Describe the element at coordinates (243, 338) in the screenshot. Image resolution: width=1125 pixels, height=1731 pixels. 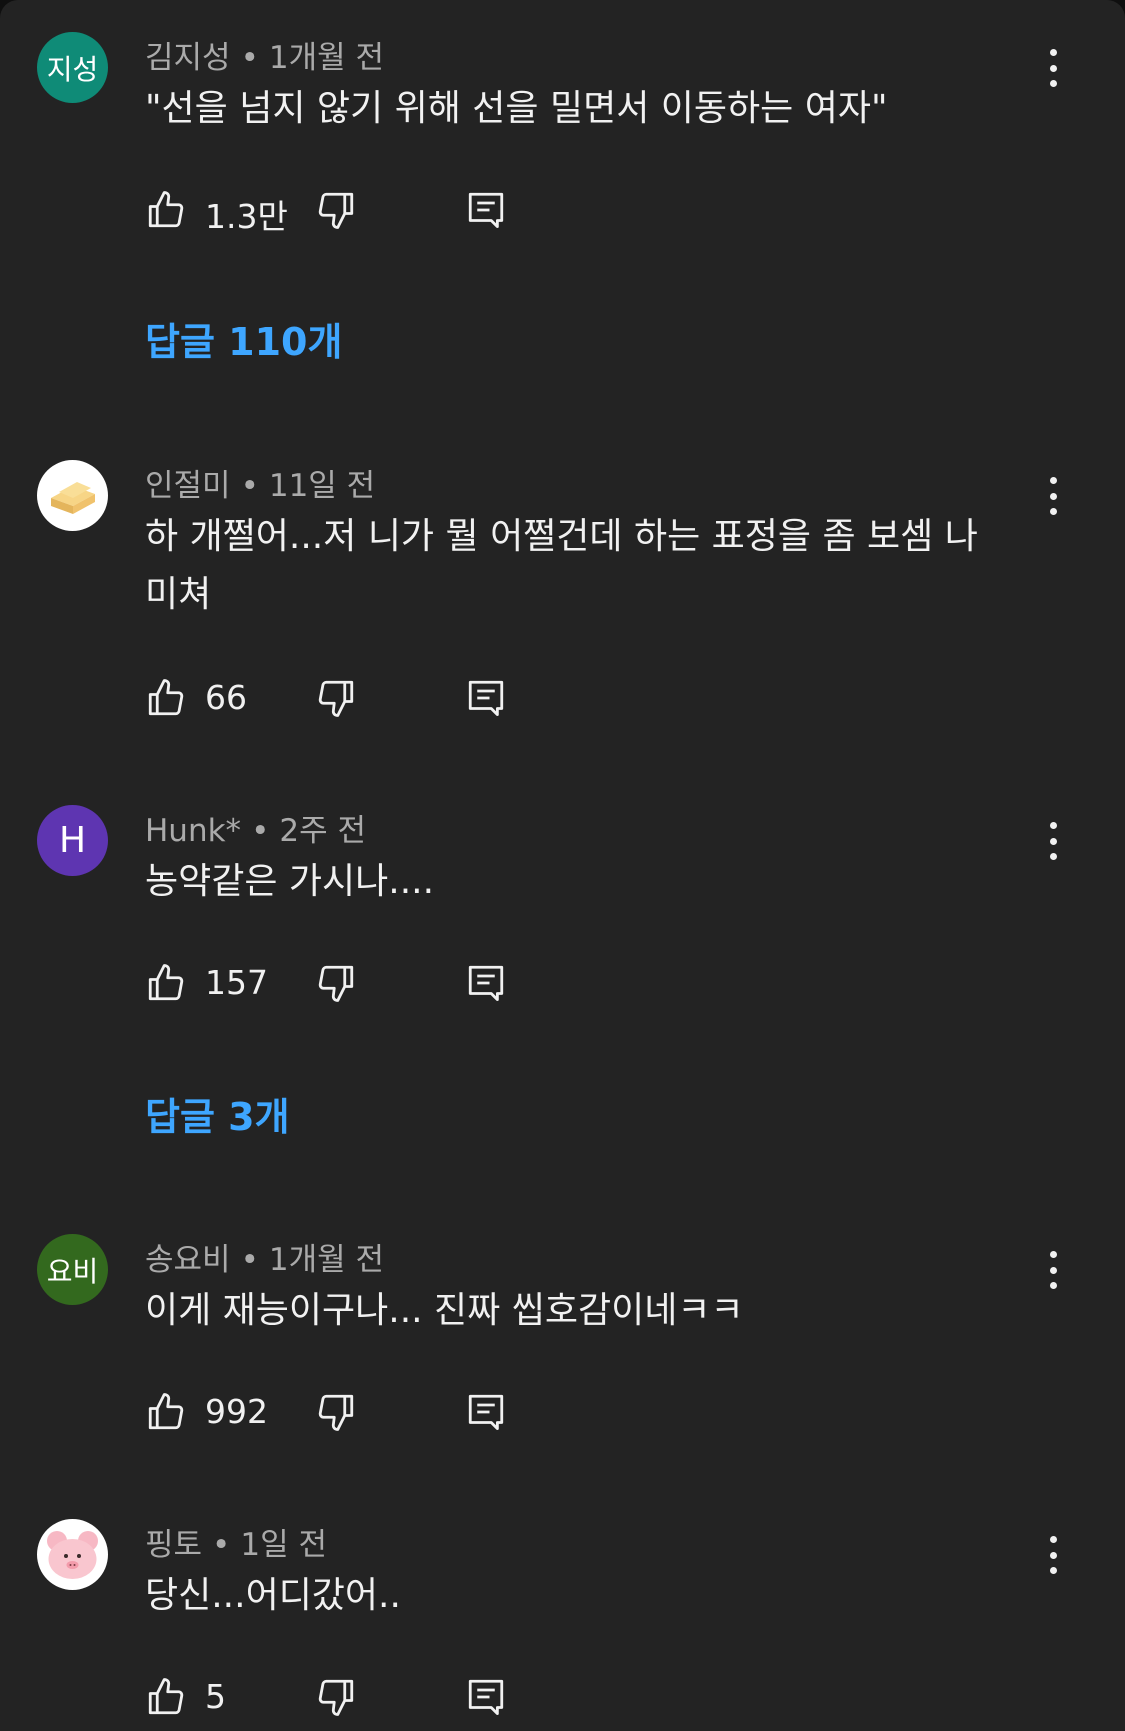
I see `replies-link: 답글 110개` at that location.